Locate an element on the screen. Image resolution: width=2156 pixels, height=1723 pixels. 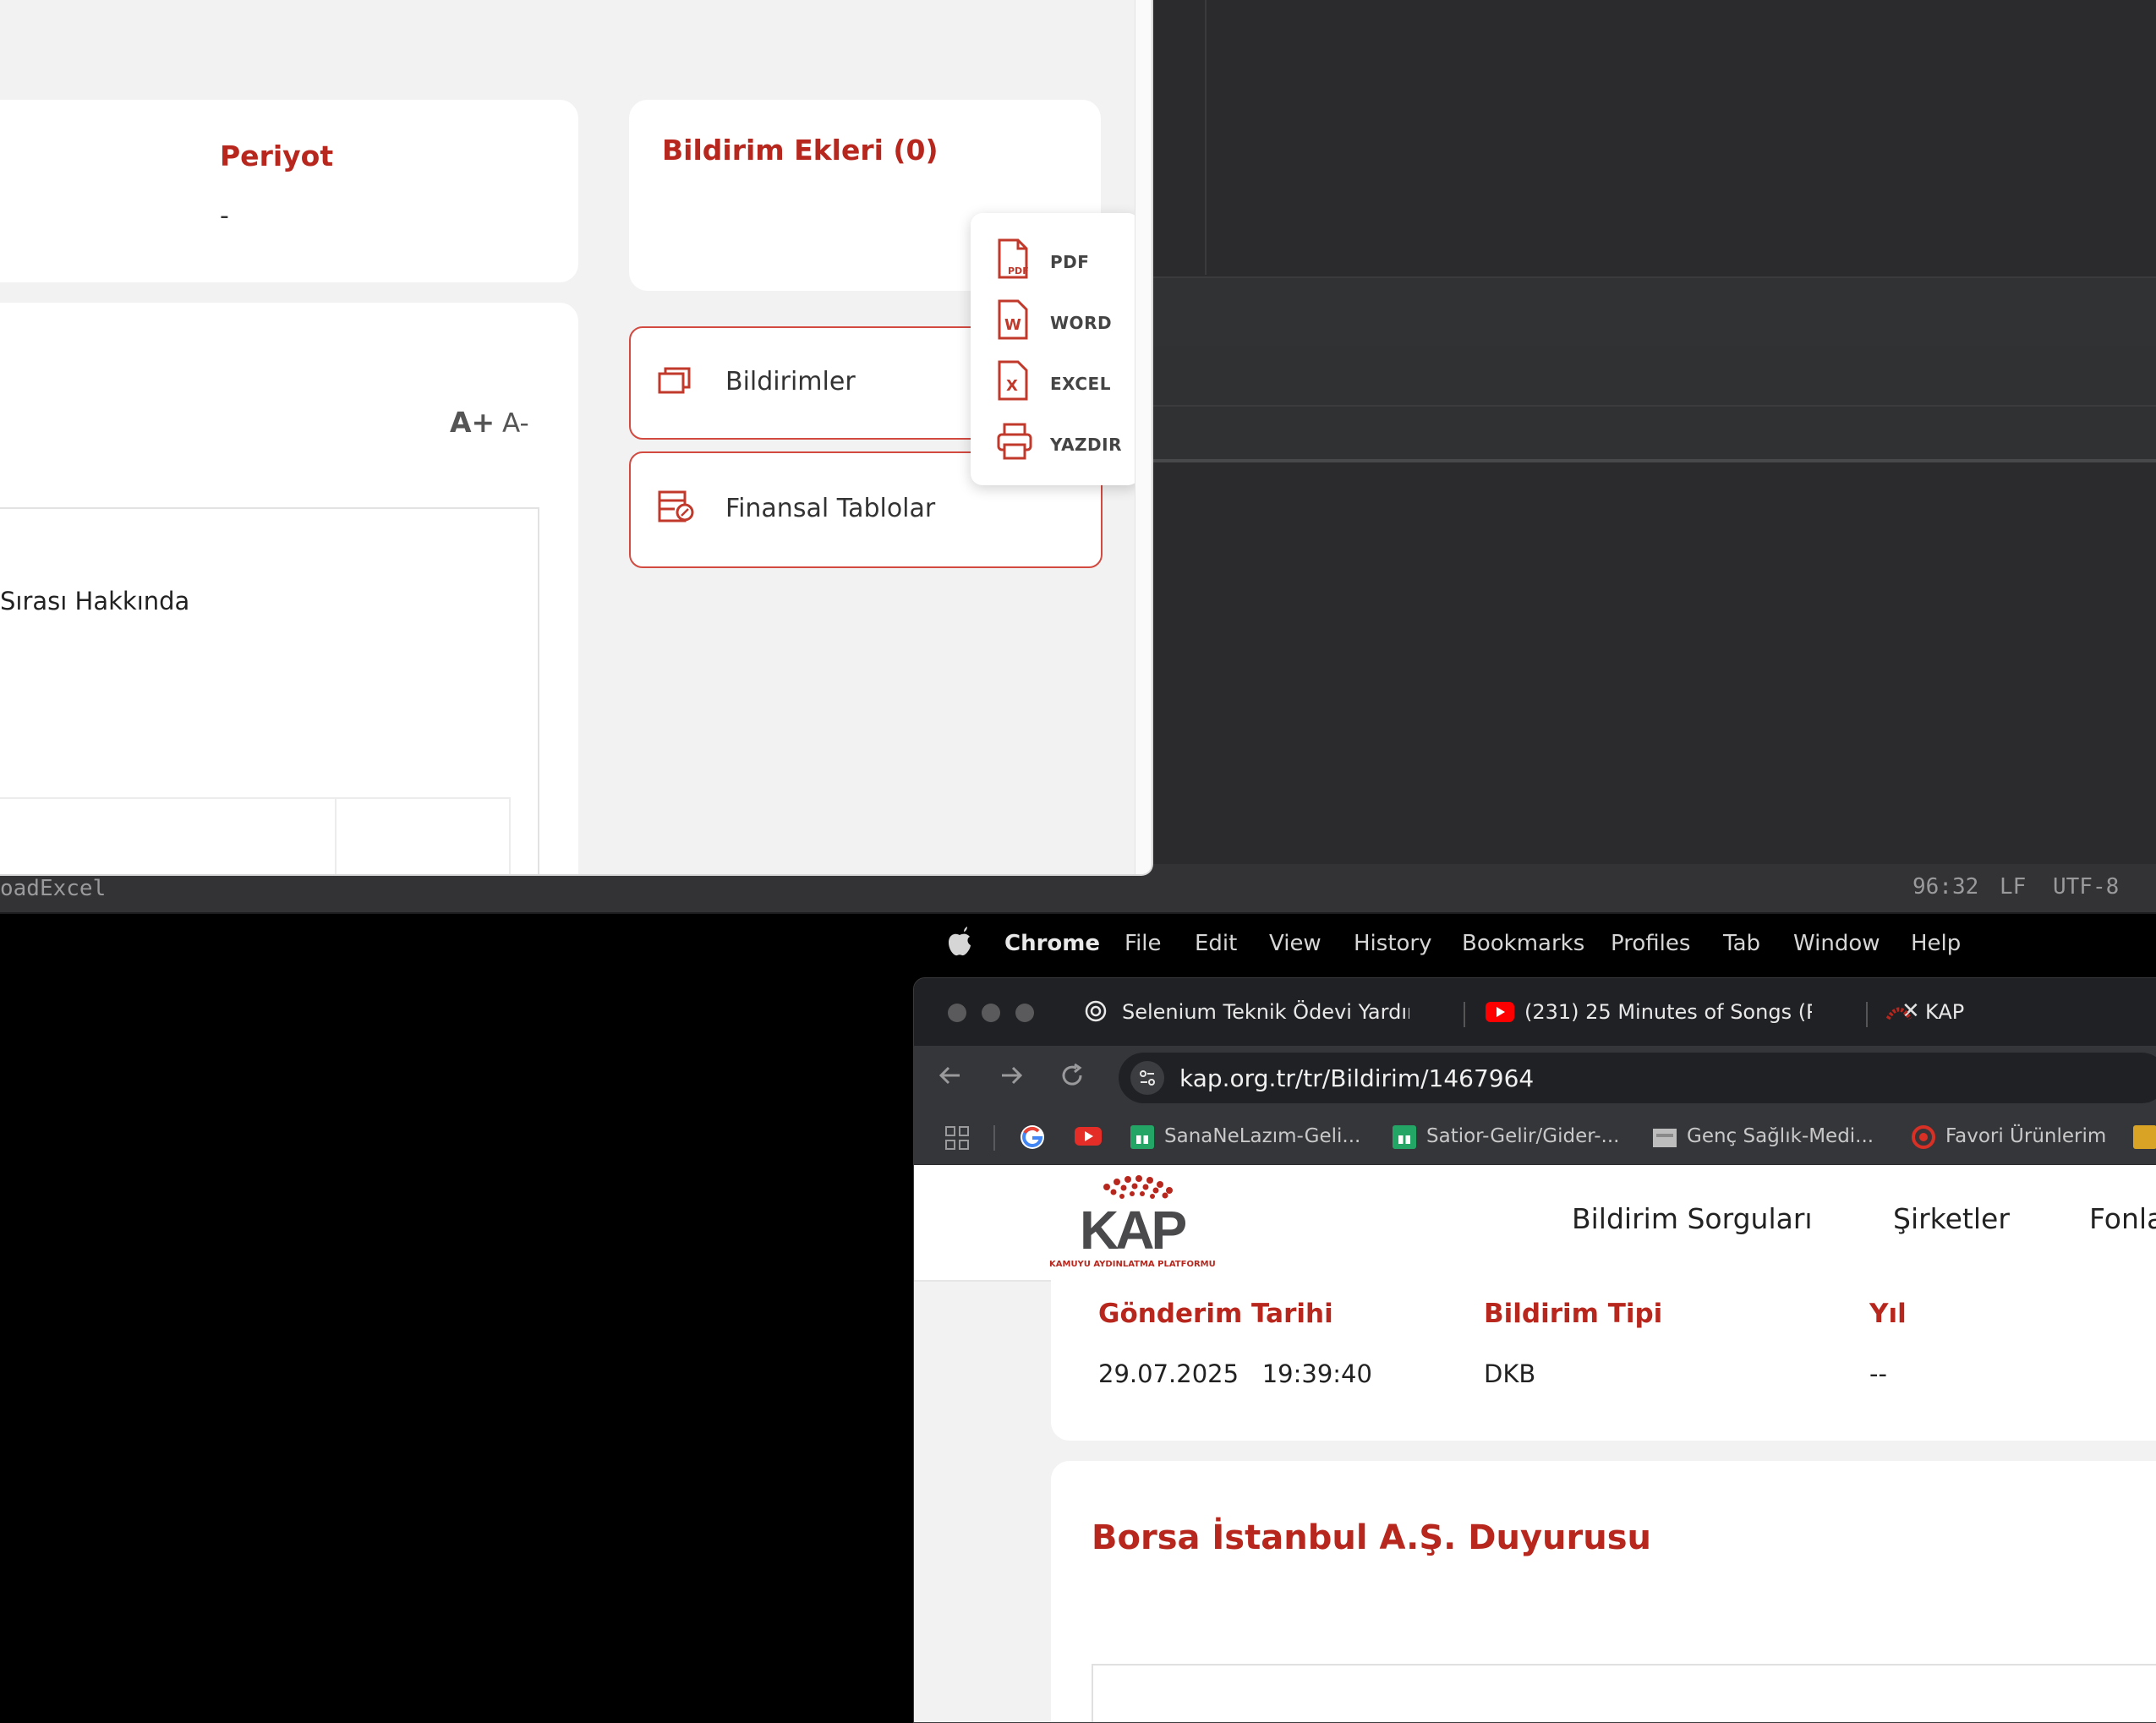
kap-icon is located at coordinates (1898, 1013).